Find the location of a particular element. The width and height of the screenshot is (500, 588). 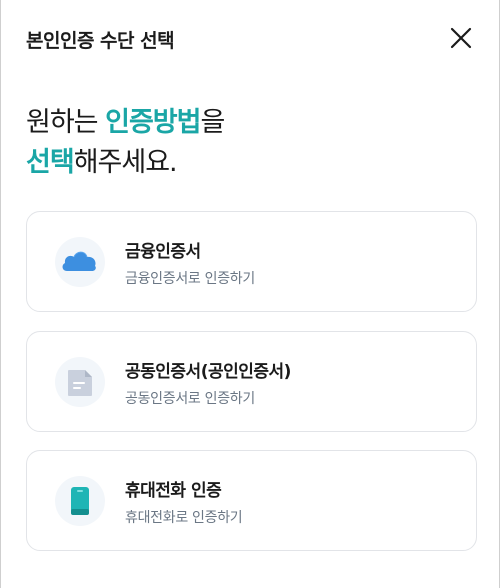

instruction-suffix-2: 해주세요. is located at coordinates (125, 162).